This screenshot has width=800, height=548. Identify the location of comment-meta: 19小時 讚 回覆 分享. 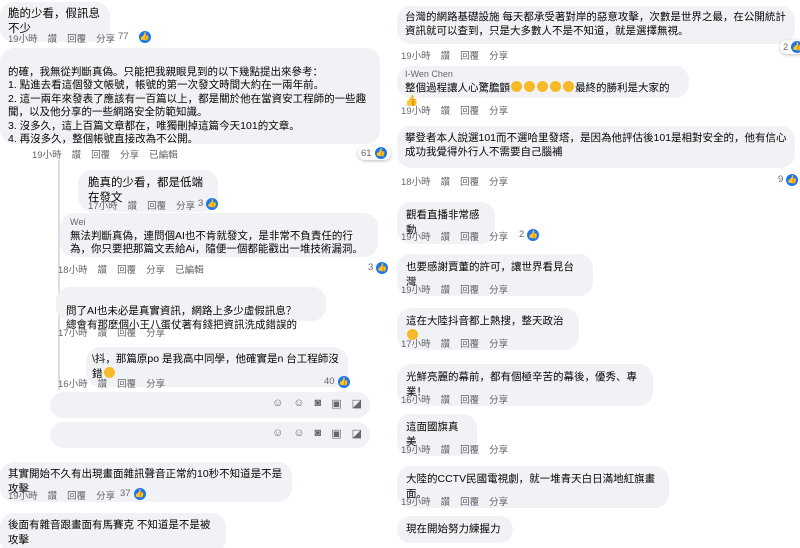
(61, 495).